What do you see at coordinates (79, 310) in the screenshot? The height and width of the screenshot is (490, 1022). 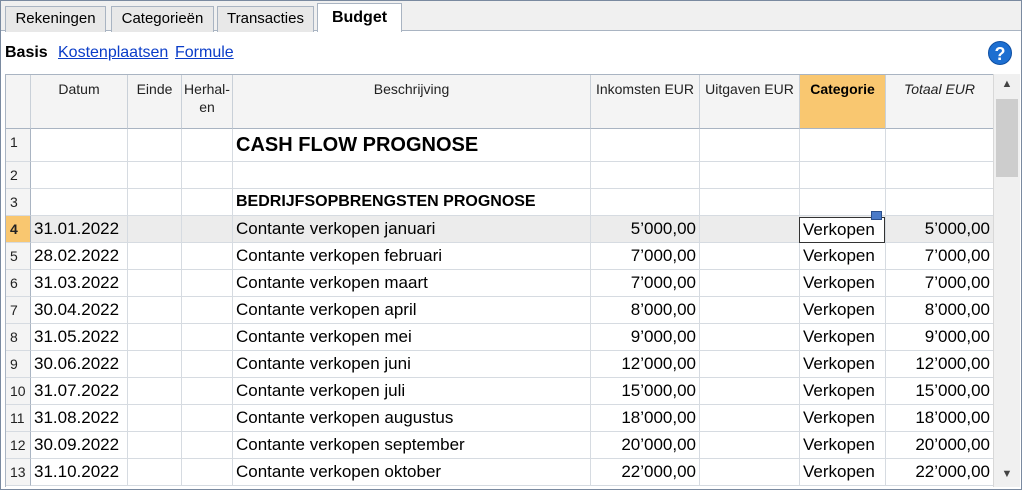 I see `cell-datum: 30.04.2022` at bounding box center [79, 310].